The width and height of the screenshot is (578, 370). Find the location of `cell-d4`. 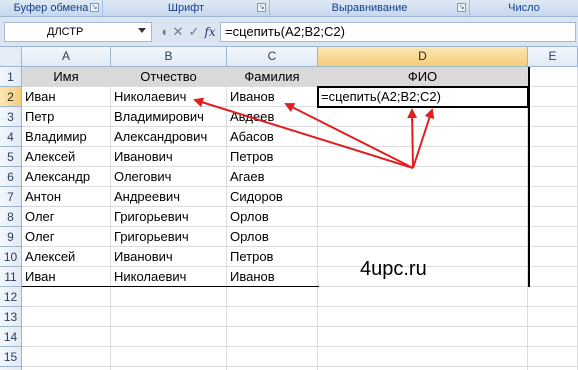

cell-d4 is located at coordinates (423, 137).